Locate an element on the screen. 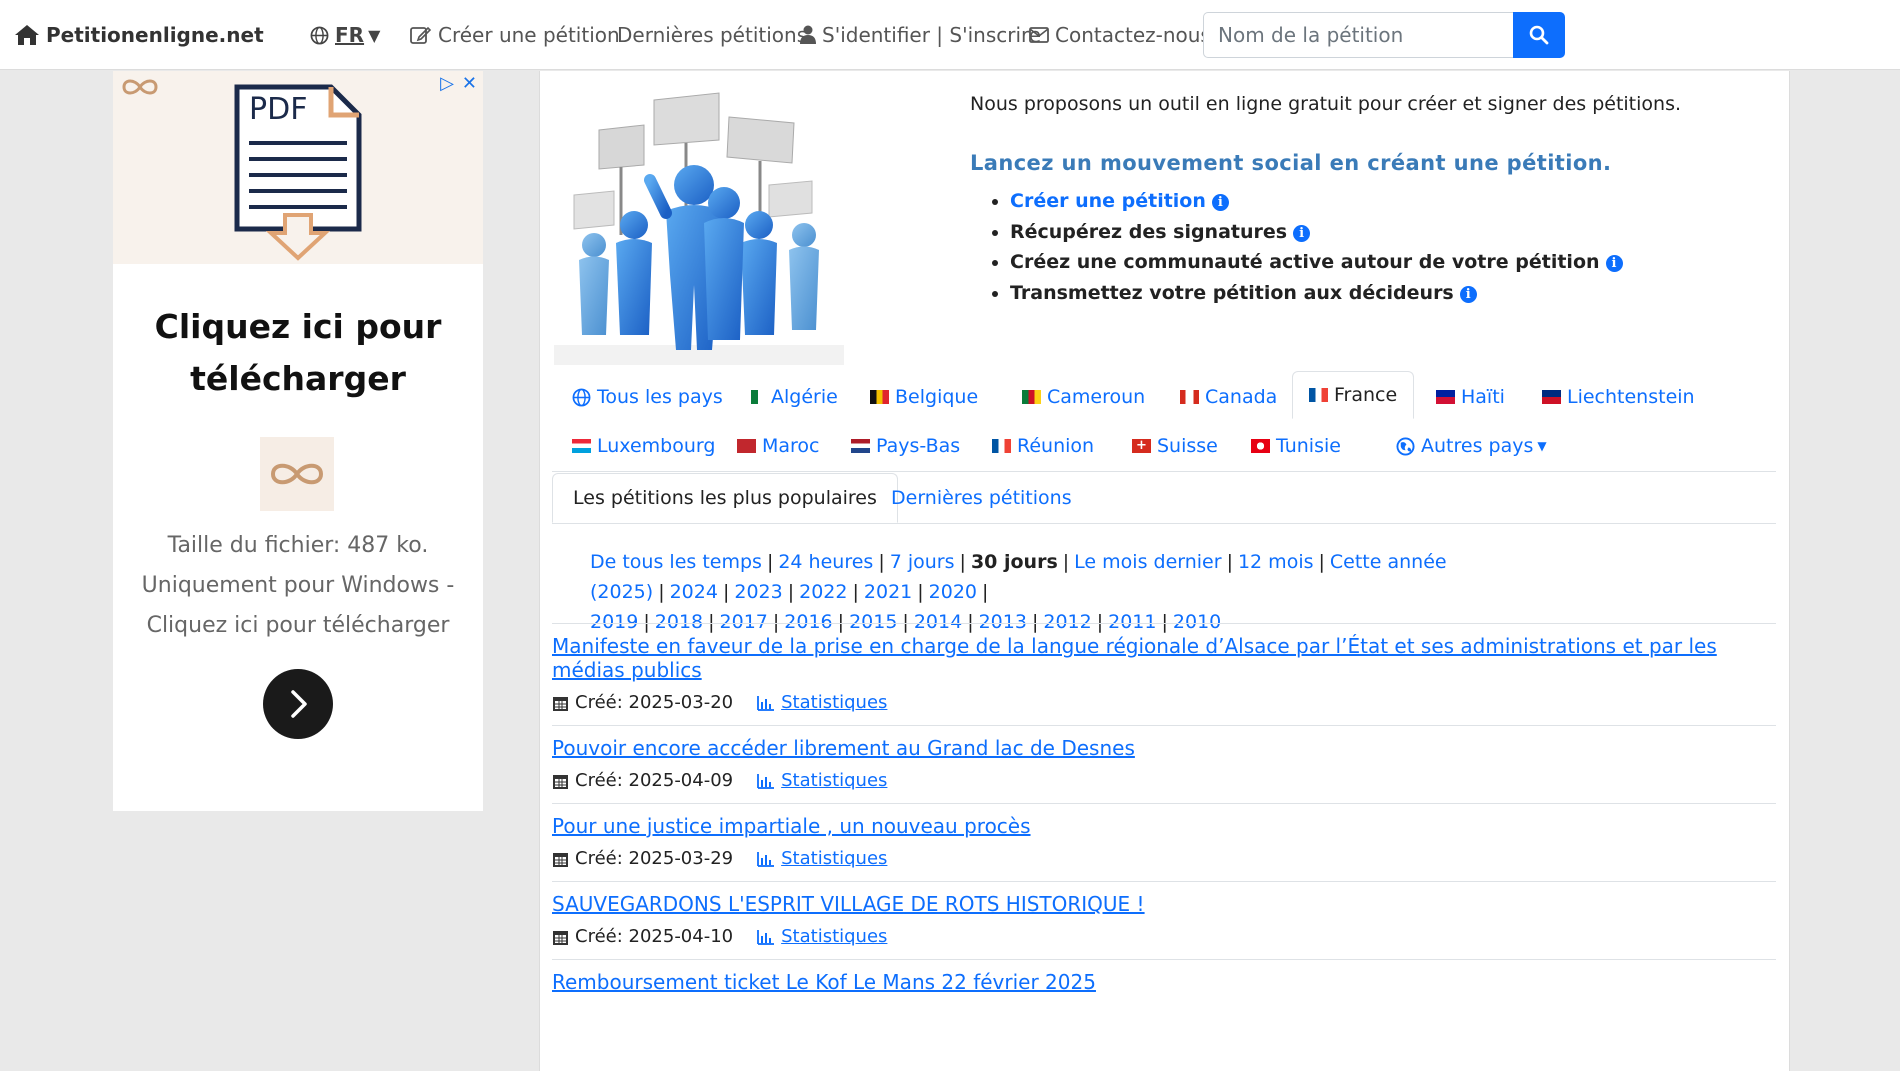 This screenshot has width=1900, height=1071. tab-maroc: Maroc is located at coordinates (778, 446).